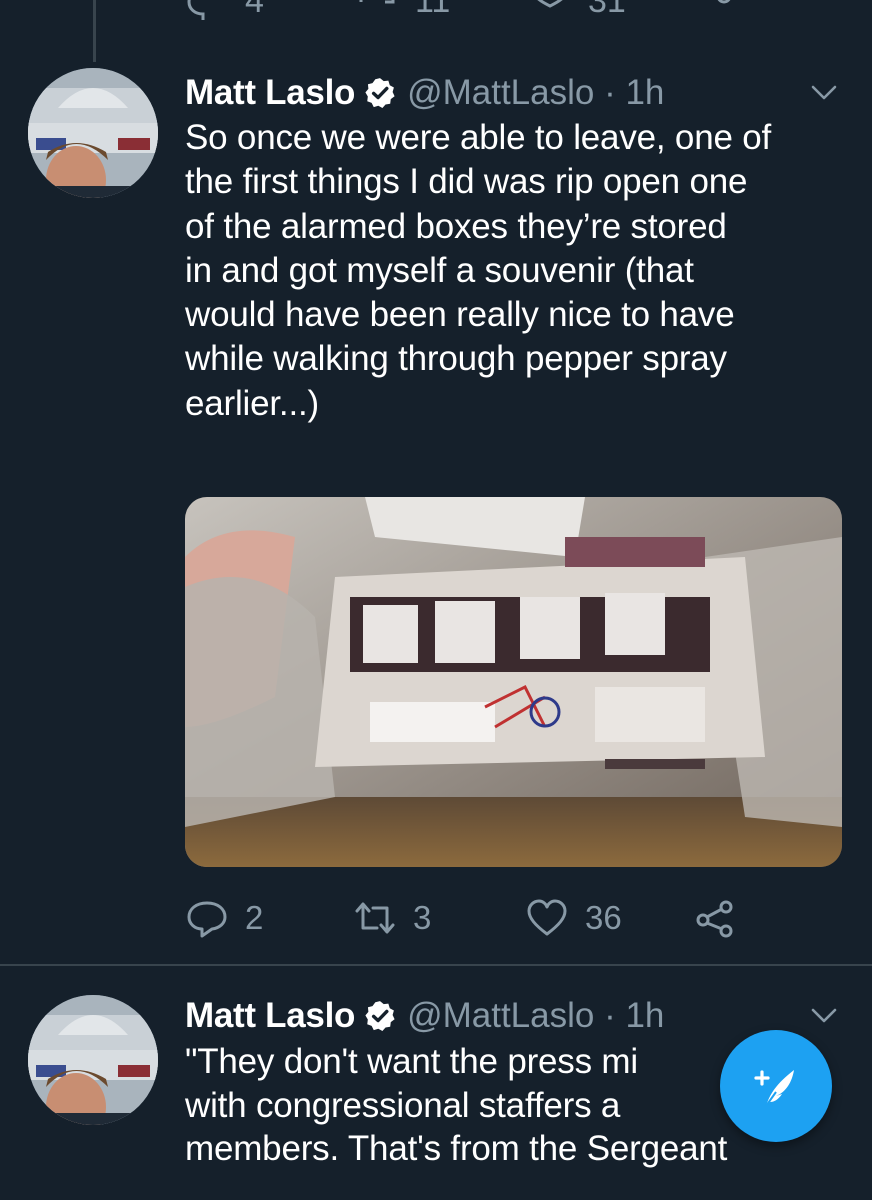 The width and height of the screenshot is (872, 1200). What do you see at coordinates (607, 10) in the screenshot?
I see `like-count: 31` at bounding box center [607, 10].